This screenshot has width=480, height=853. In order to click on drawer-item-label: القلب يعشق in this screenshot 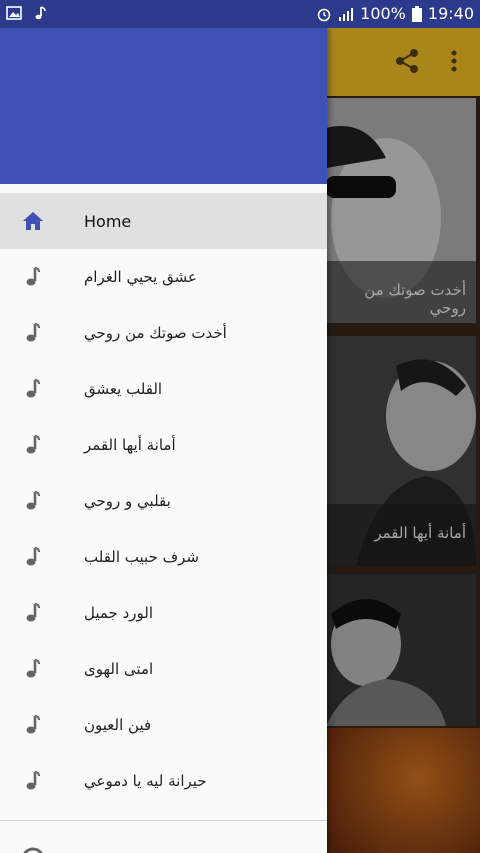, I will do `click(123, 389)`.